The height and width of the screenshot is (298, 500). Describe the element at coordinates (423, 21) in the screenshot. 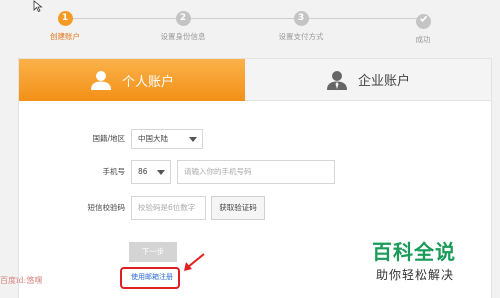

I see `checkmark-icon` at that location.